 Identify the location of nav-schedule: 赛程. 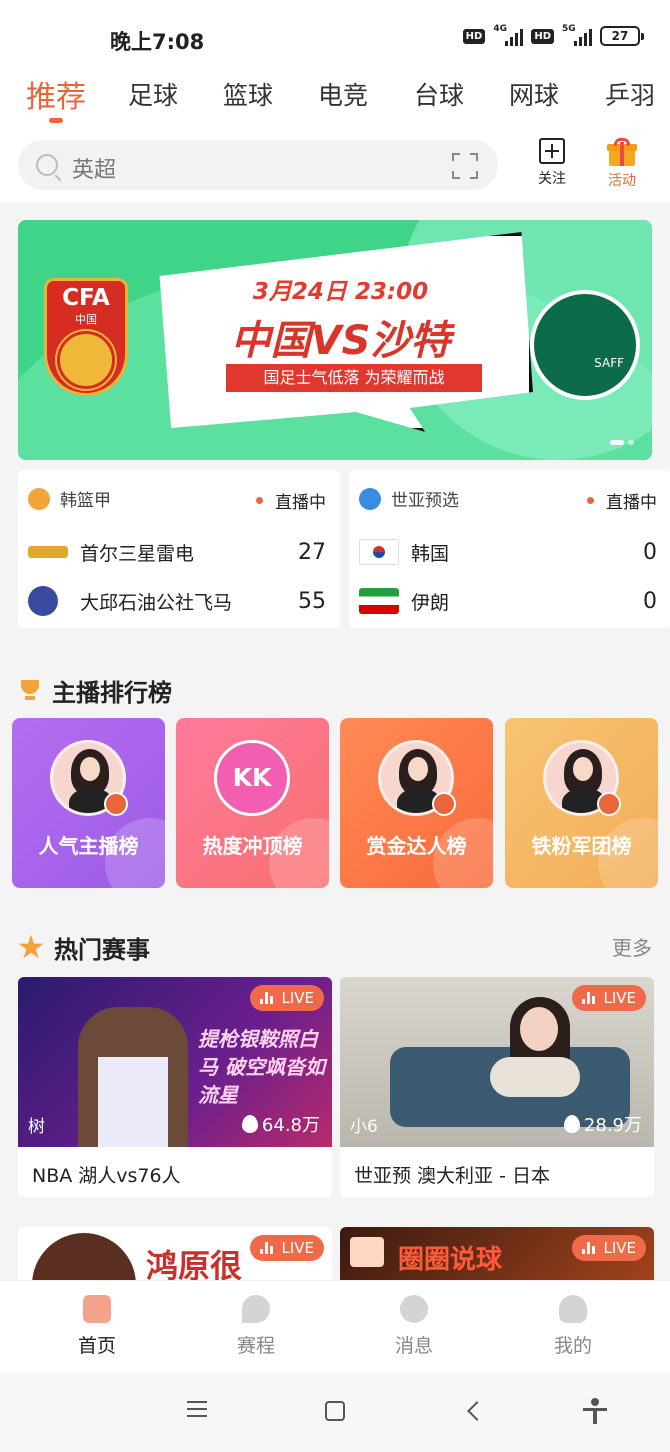
(256, 1326).